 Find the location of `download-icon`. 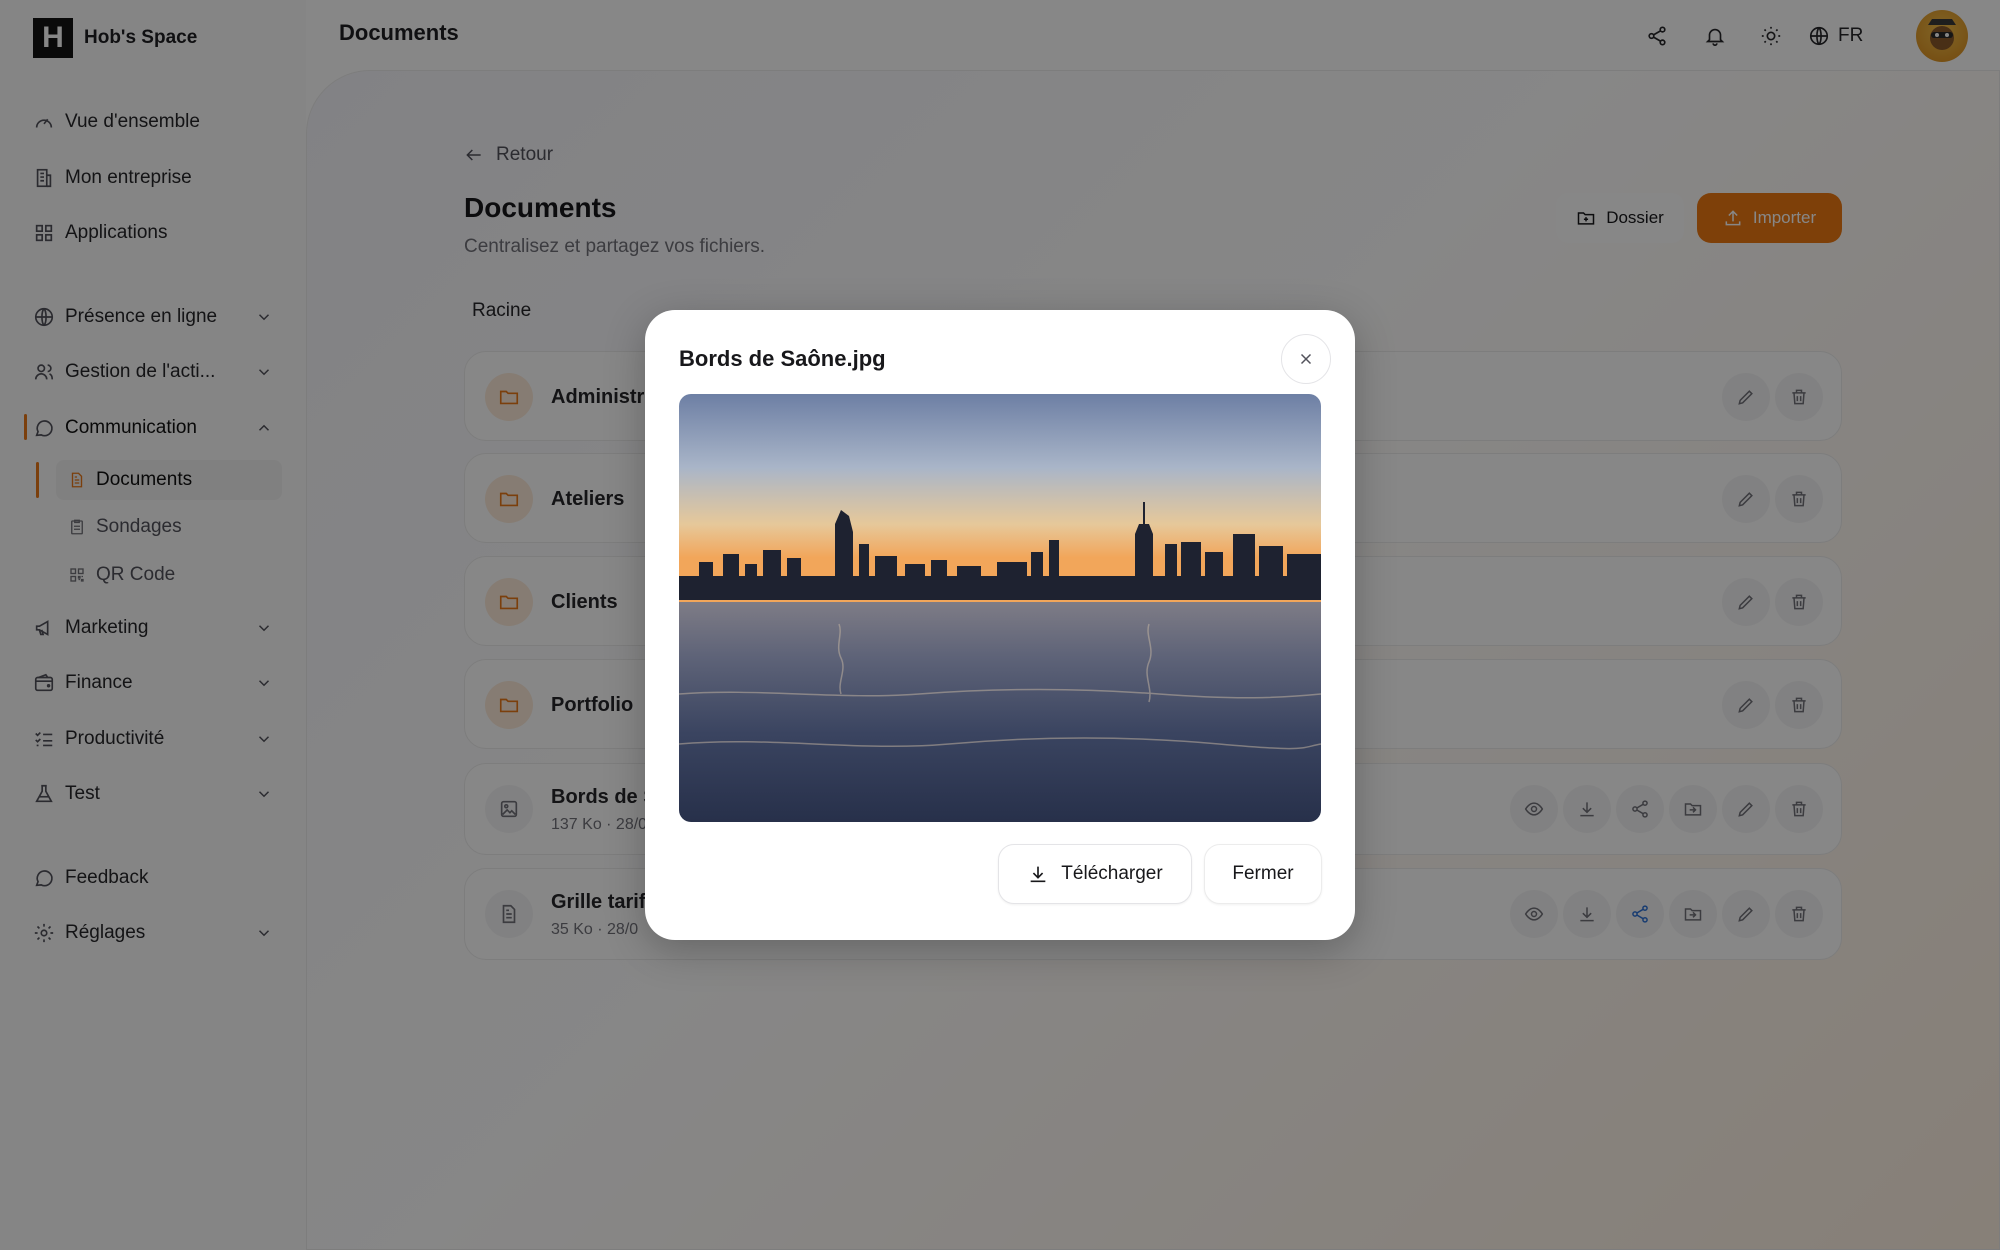

download-icon is located at coordinates (1038, 874).